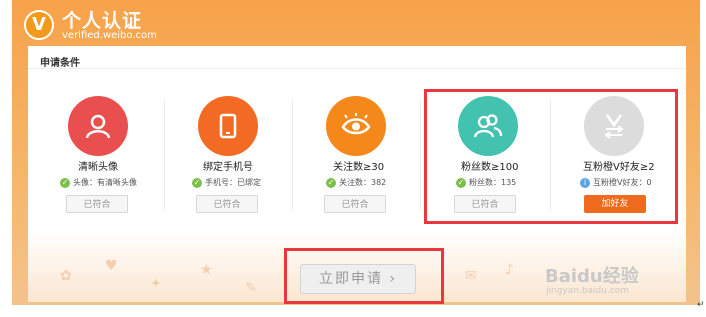 The image size is (706, 317). I want to click on watermark-url: jingyan.baidu.com, so click(588, 291).